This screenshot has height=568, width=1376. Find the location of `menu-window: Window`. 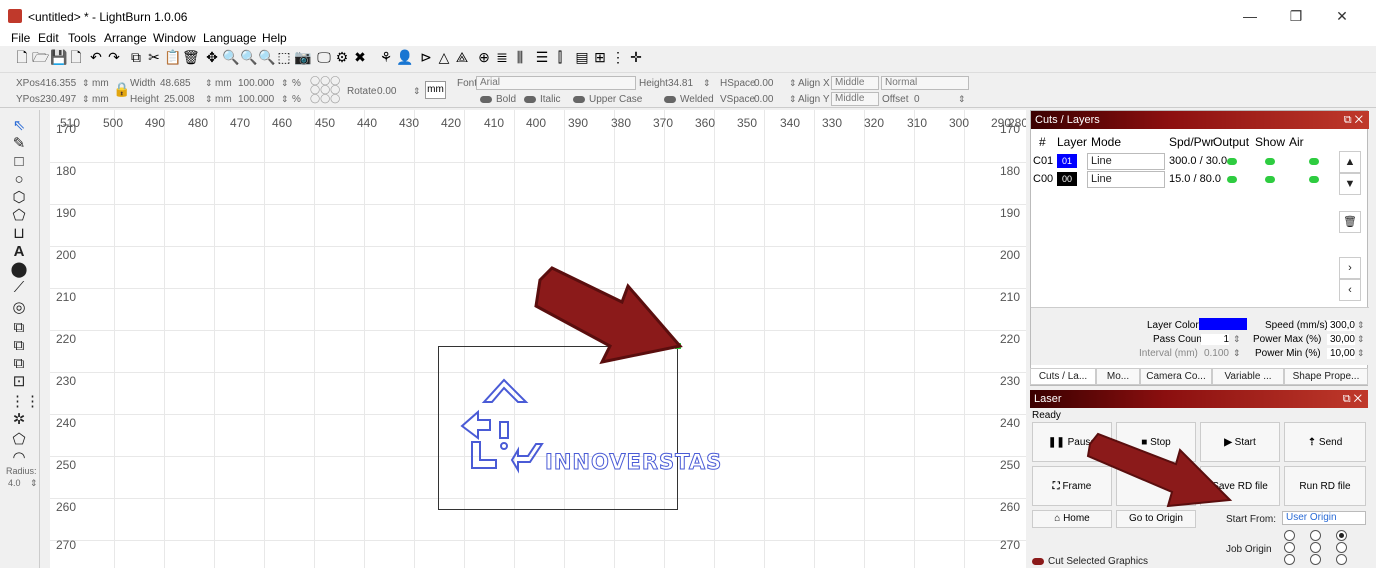

menu-window: Window is located at coordinates (174, 38).